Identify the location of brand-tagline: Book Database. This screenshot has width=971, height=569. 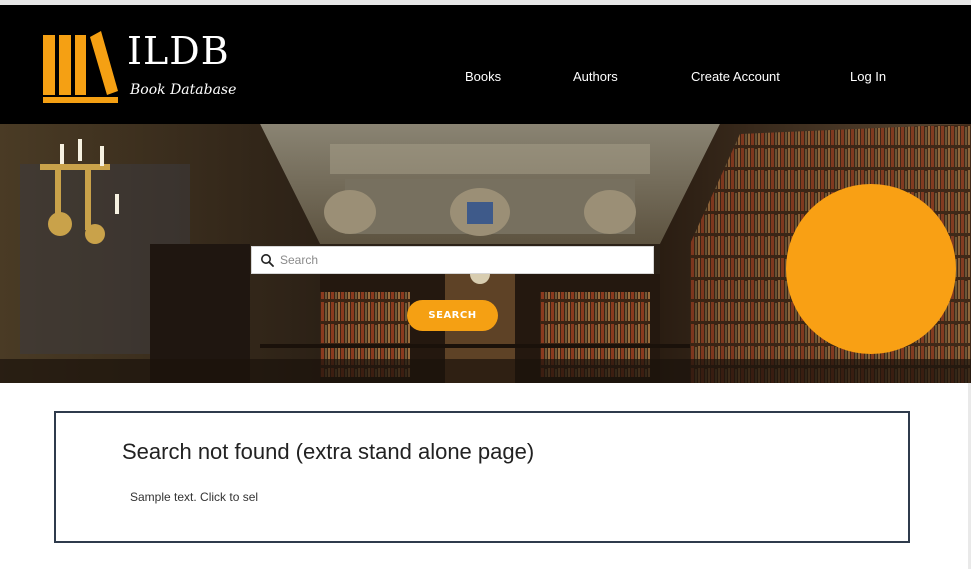
(183, 90).